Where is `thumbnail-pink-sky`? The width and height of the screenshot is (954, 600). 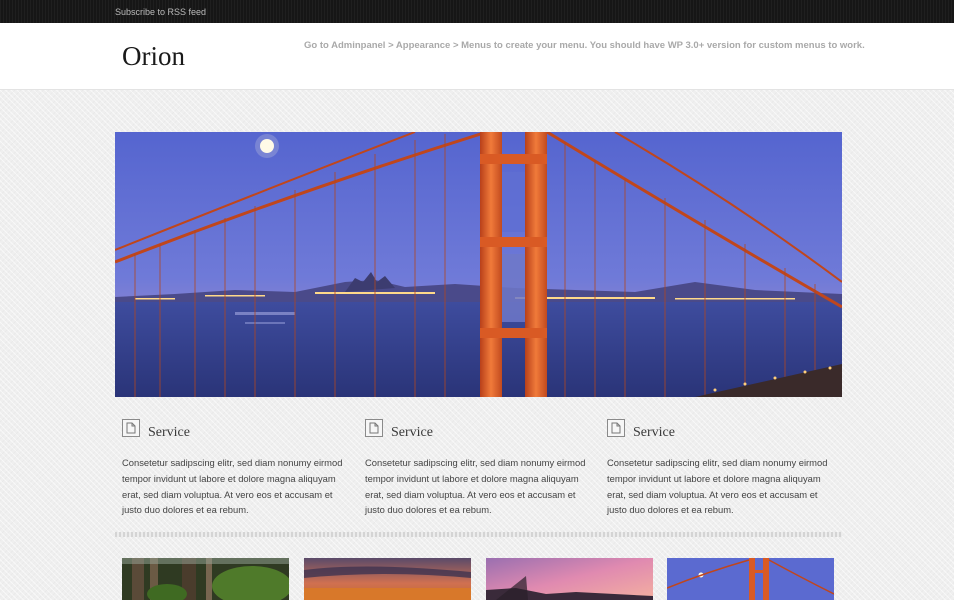
thumbnail-pink-sky is located at coordinates (569, 579).